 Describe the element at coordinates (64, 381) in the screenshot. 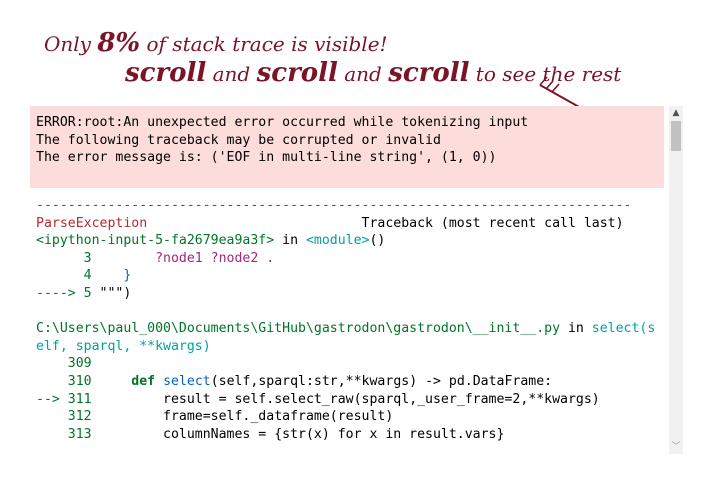

I see `line-number: 310` at that location.